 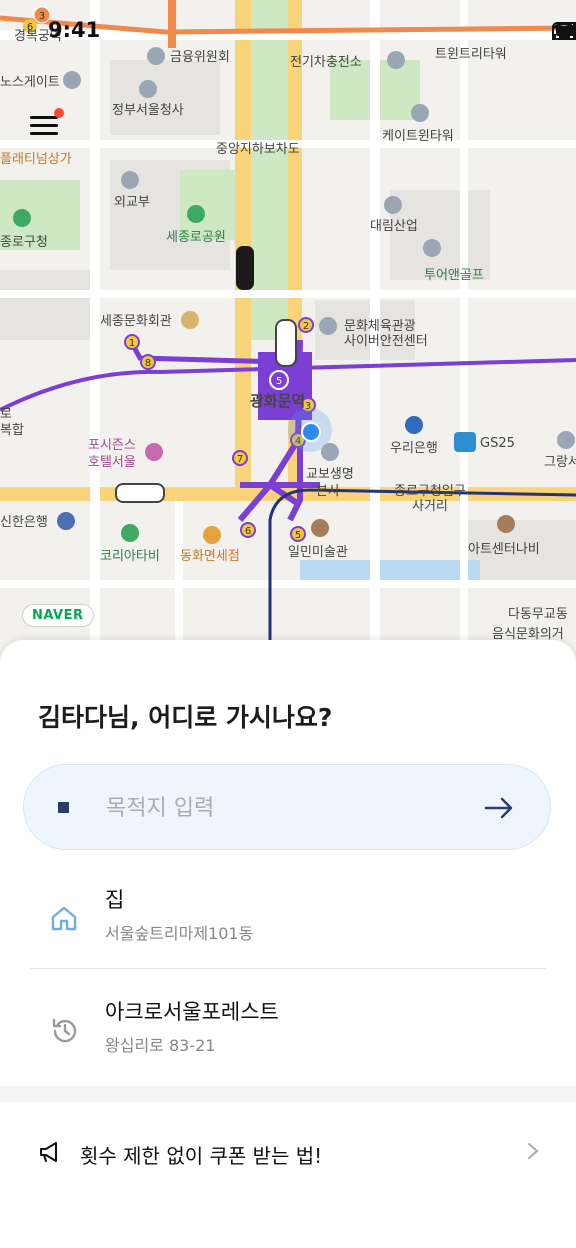 I want to click on map-poi-label: 중앙지하보차도, so click(x=258, y=149).